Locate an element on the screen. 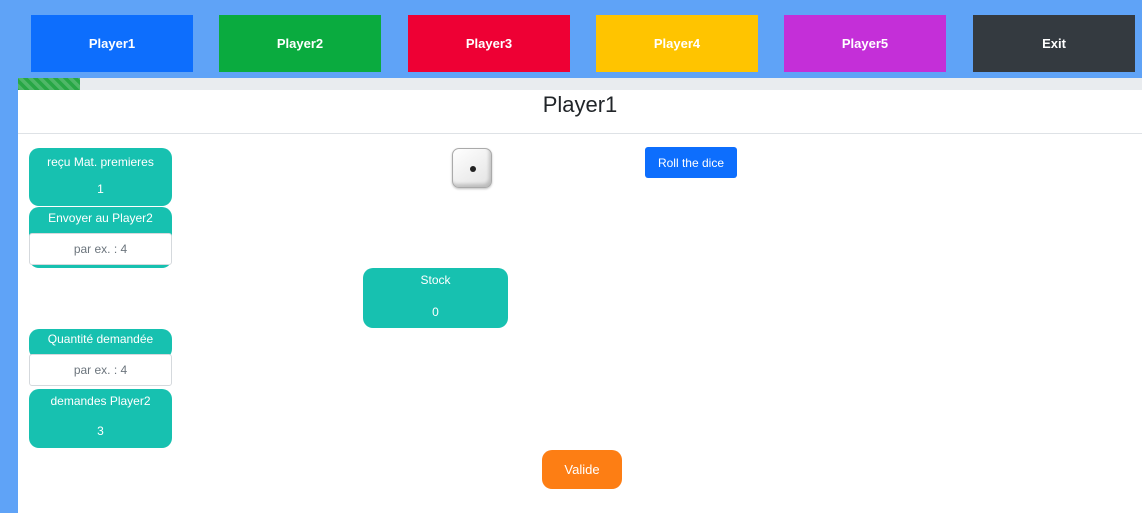 The width and height of the screenshot is (1142, 513). progress-fill is located at coordinates (49, 84).